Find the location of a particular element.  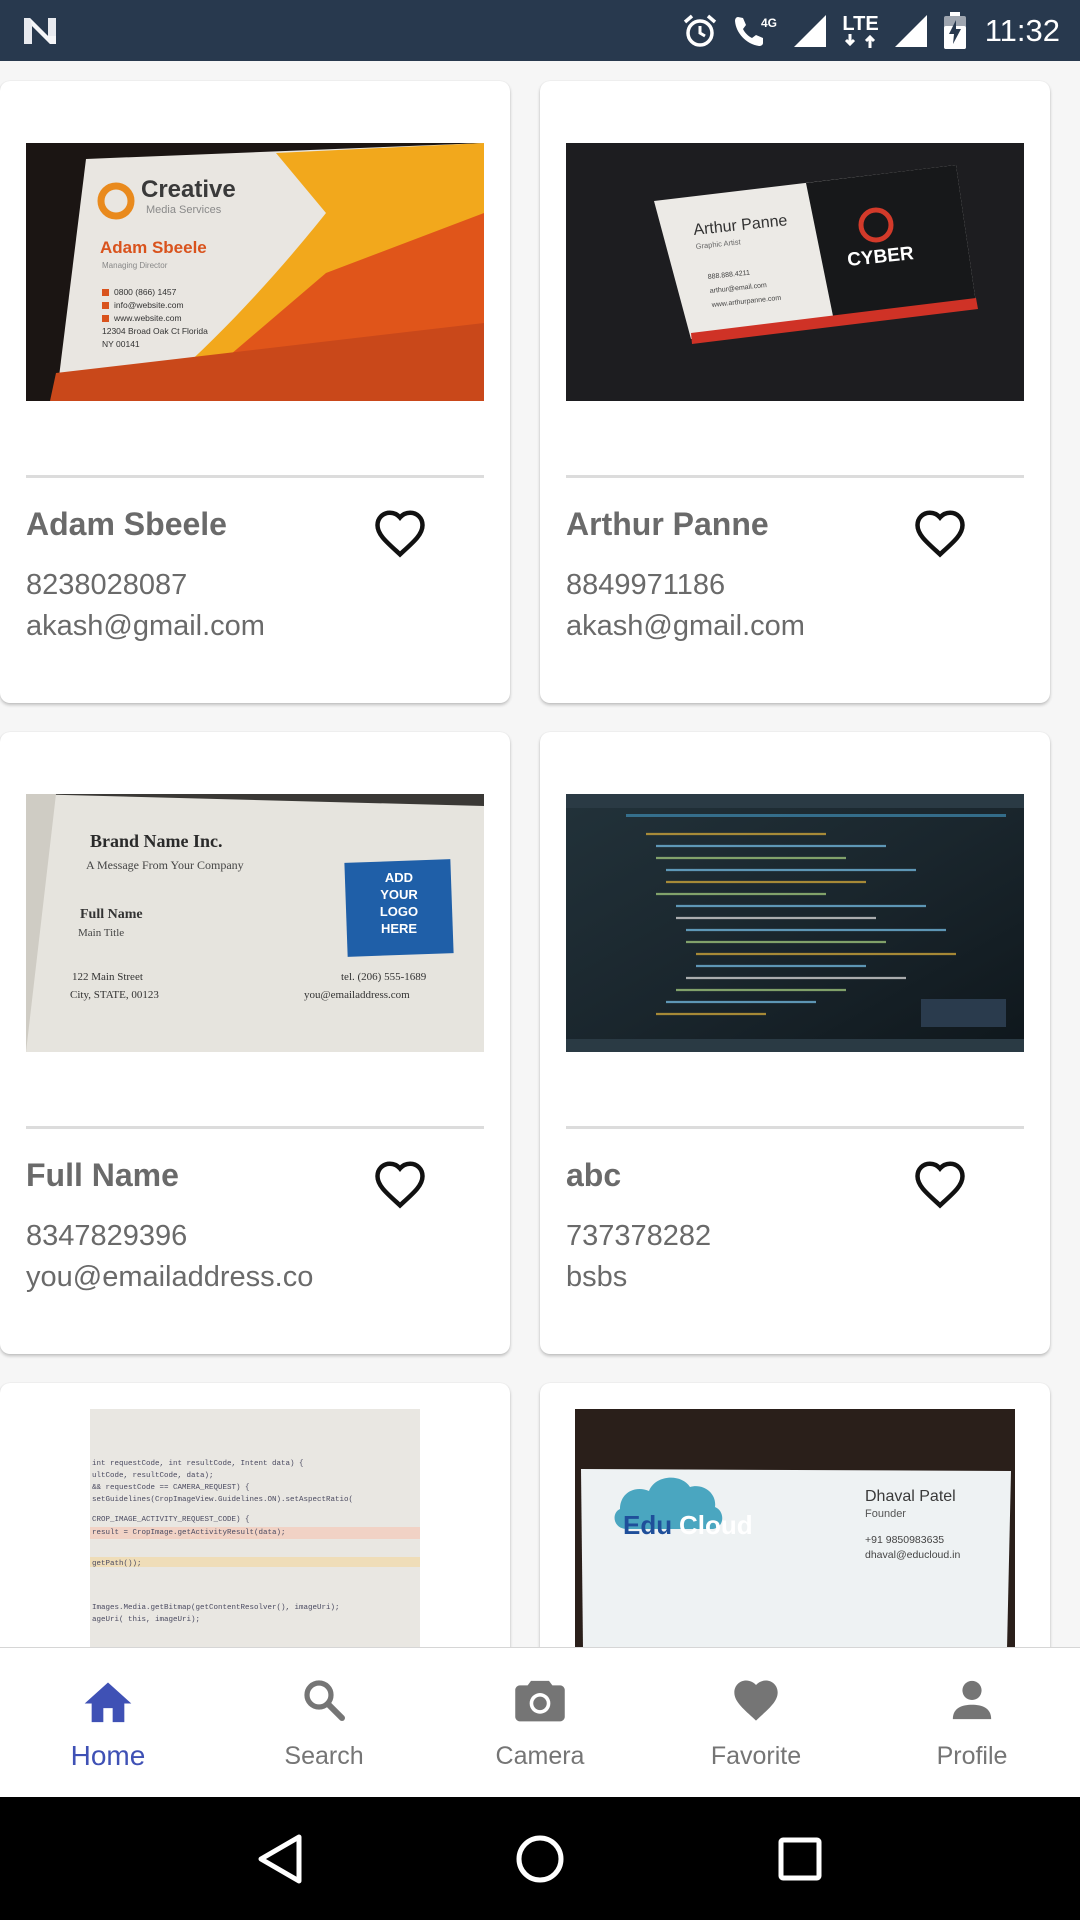

network-label: 4G is located at coordinates (769, 23).